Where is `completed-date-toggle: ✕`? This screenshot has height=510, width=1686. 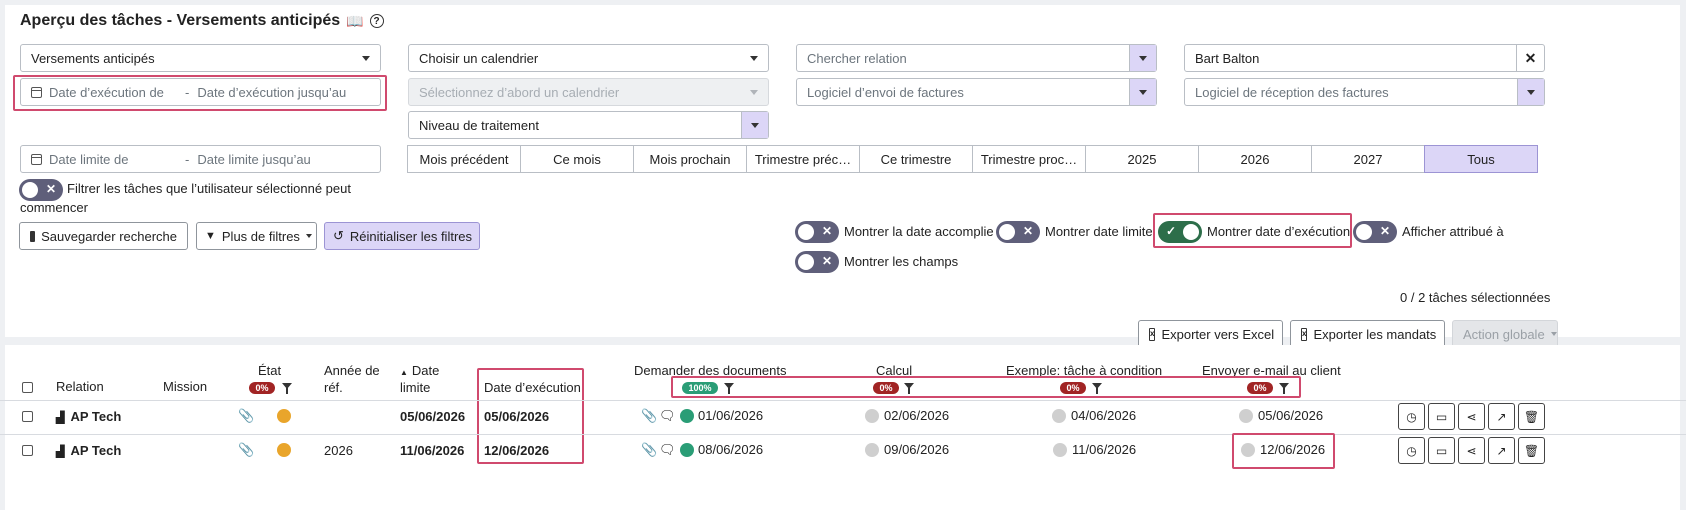
completed-date-toggle: ✕ is located at coordinates (817, 232).